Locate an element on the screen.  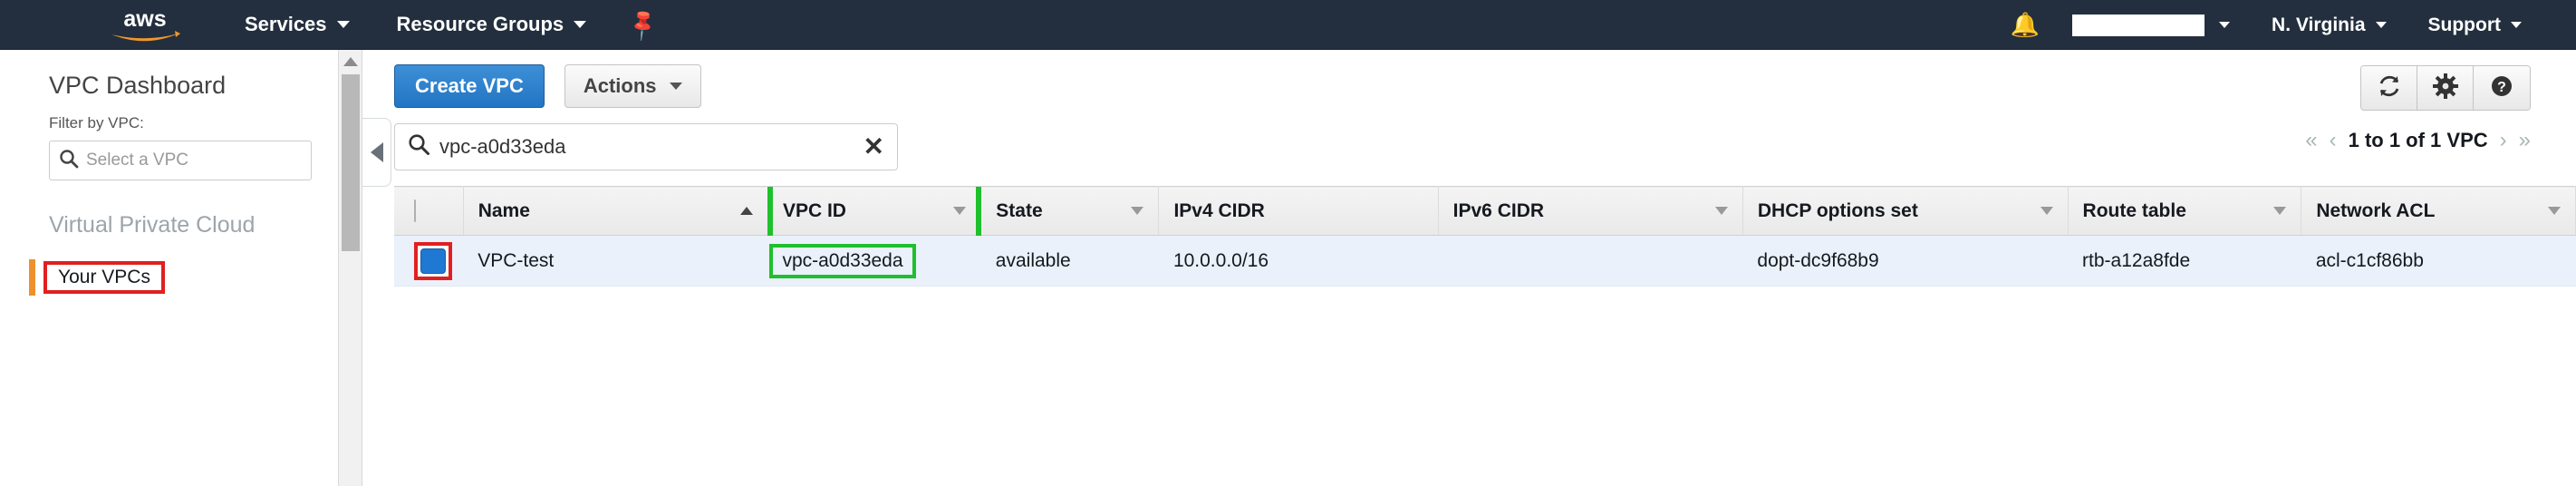
sort-ascending-icon is located at coordinates (746, 211).